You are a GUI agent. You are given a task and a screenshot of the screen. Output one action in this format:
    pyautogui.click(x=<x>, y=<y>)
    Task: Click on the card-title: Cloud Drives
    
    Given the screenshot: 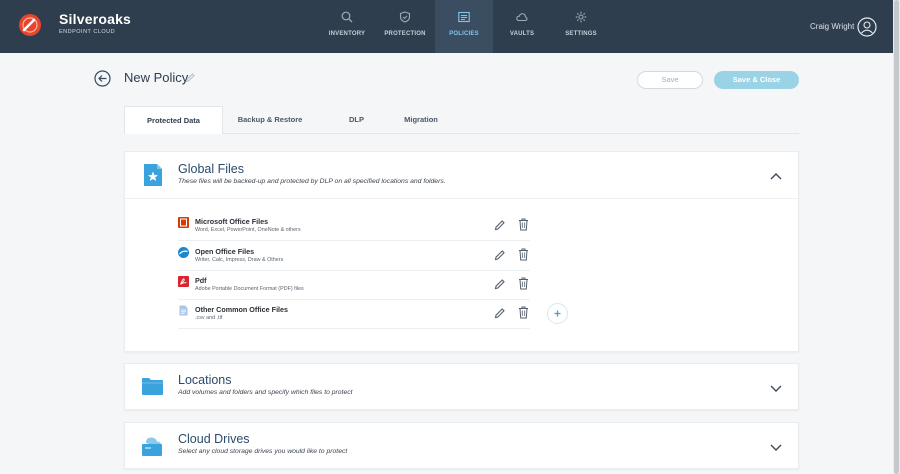 What is the action you would take?
    pyautogui.click(x=214, y=439)
    